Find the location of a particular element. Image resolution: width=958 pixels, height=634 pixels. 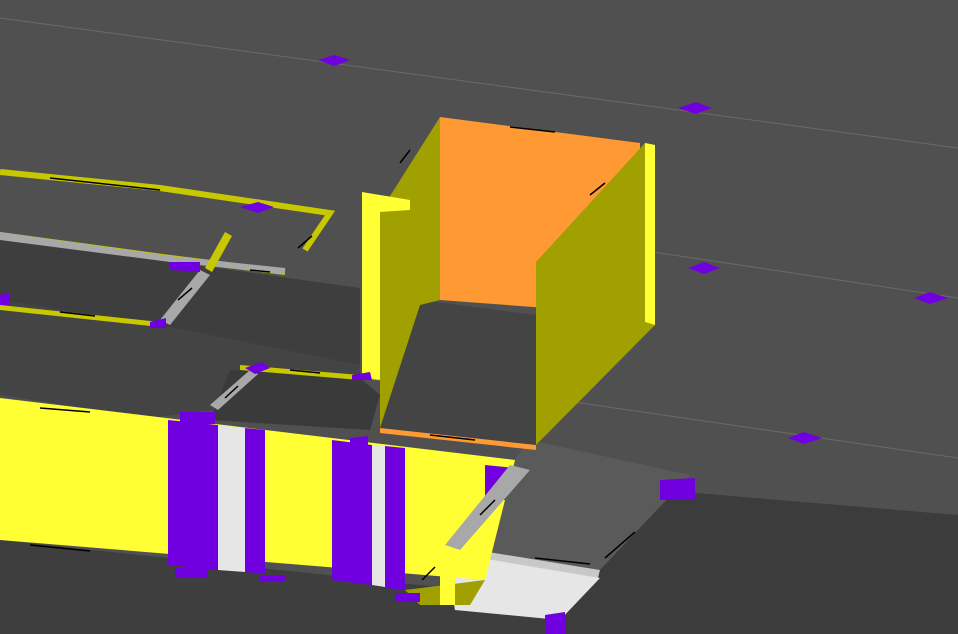

opening-3-panel is located at coordinates (378, 516).